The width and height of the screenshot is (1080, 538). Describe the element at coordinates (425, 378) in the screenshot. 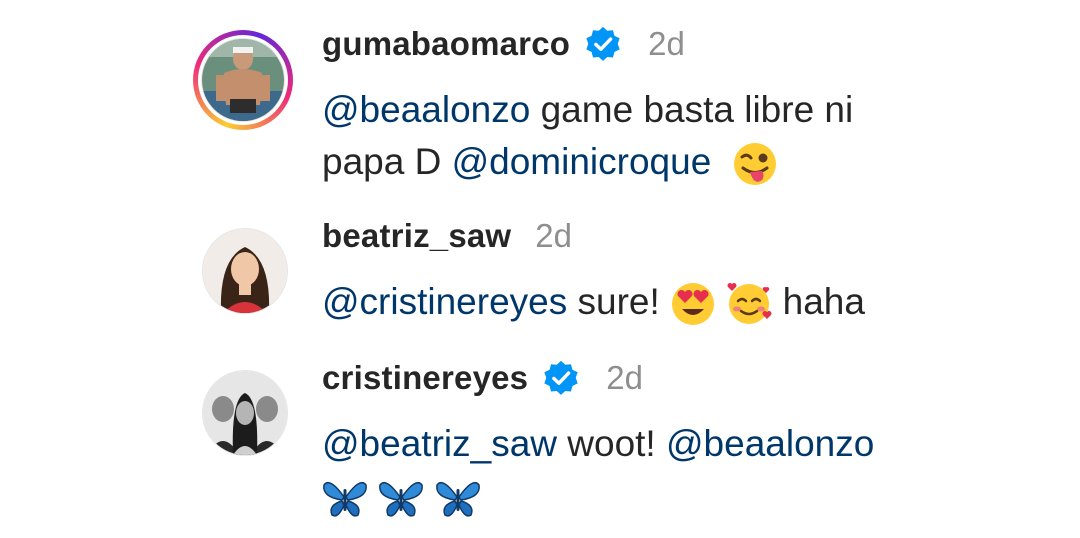

I see `username-link: cristinereyes` at that location.